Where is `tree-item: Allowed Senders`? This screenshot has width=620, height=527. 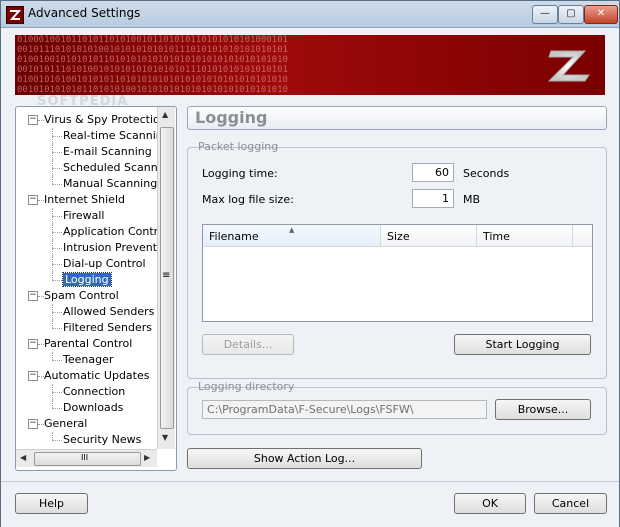
tree-item: Allowed Senders is located at coordinates (108, 312).